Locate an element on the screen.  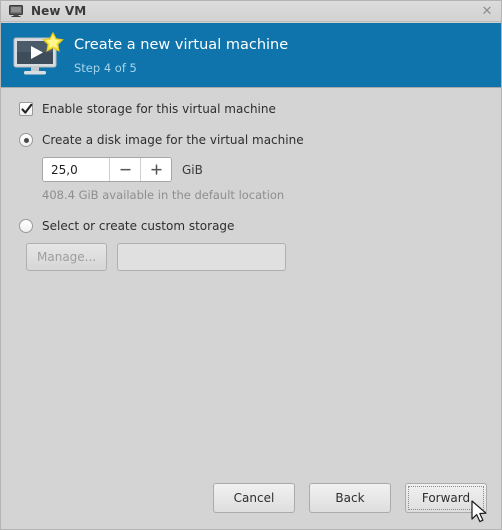
banner-title: Create a new virtual machine is located at coordinates (181, 44).